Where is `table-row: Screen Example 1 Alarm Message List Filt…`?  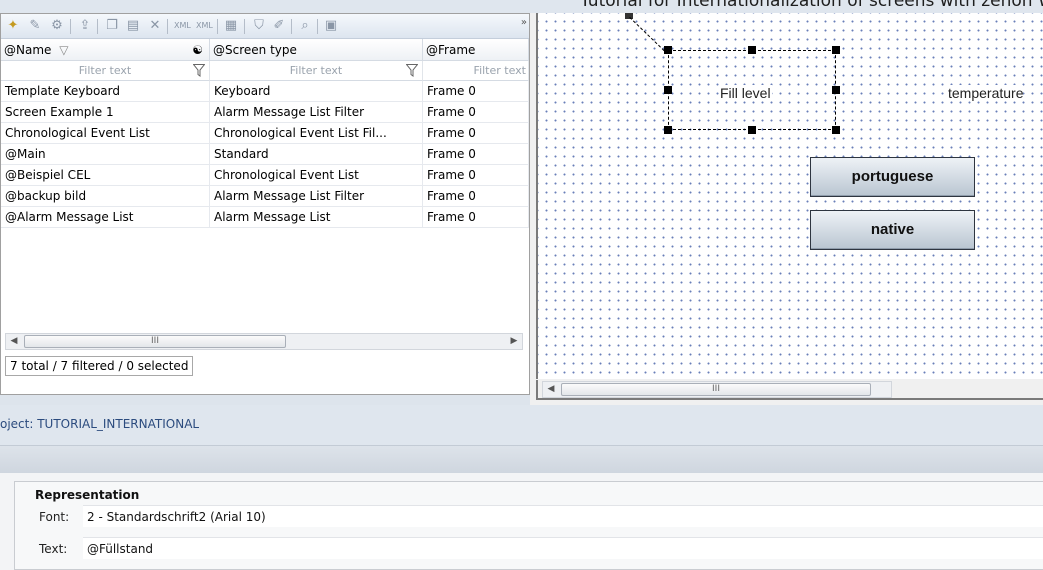
table-row: Screen Example 1 Alarm Message List Filt… is located at coordinates (265, 112).